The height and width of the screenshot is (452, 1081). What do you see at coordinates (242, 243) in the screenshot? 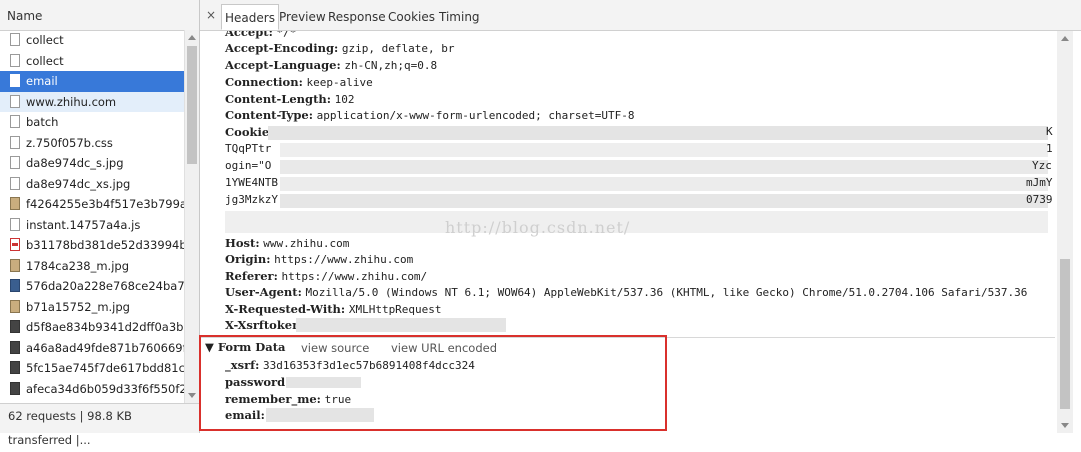
I see `header-key: Host:` at bounding box center [242, 243].